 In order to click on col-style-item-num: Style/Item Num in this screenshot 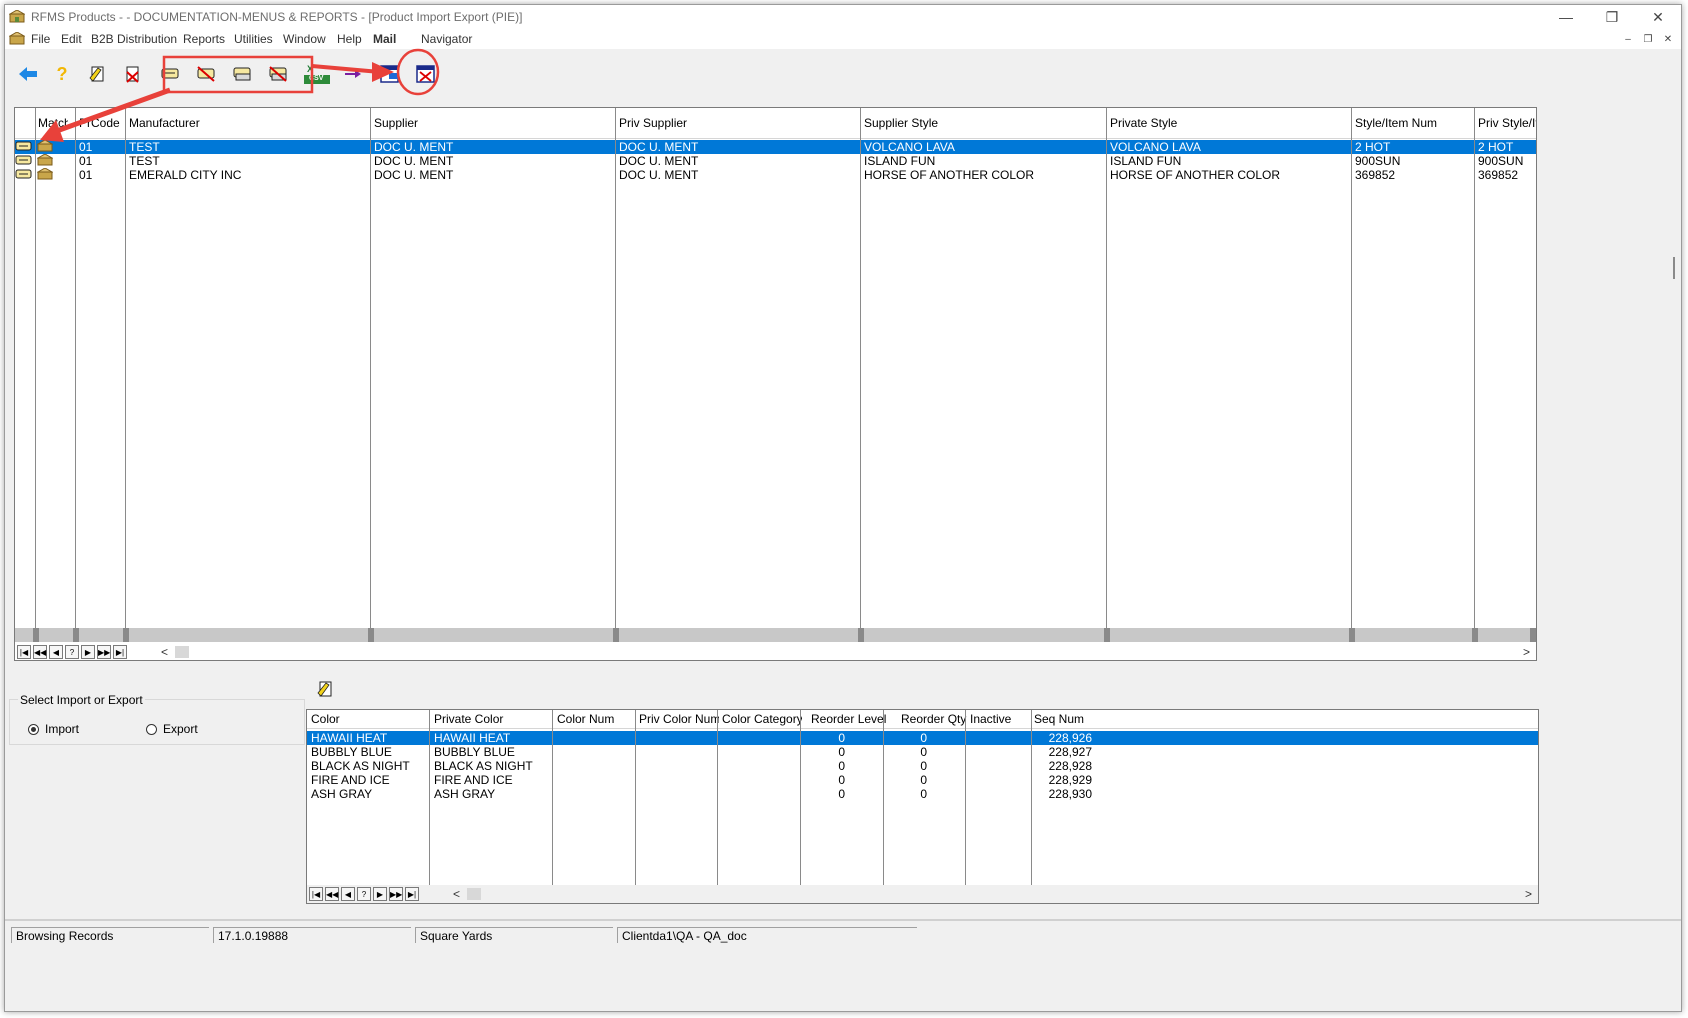, I will do `click(1414, 123)`.